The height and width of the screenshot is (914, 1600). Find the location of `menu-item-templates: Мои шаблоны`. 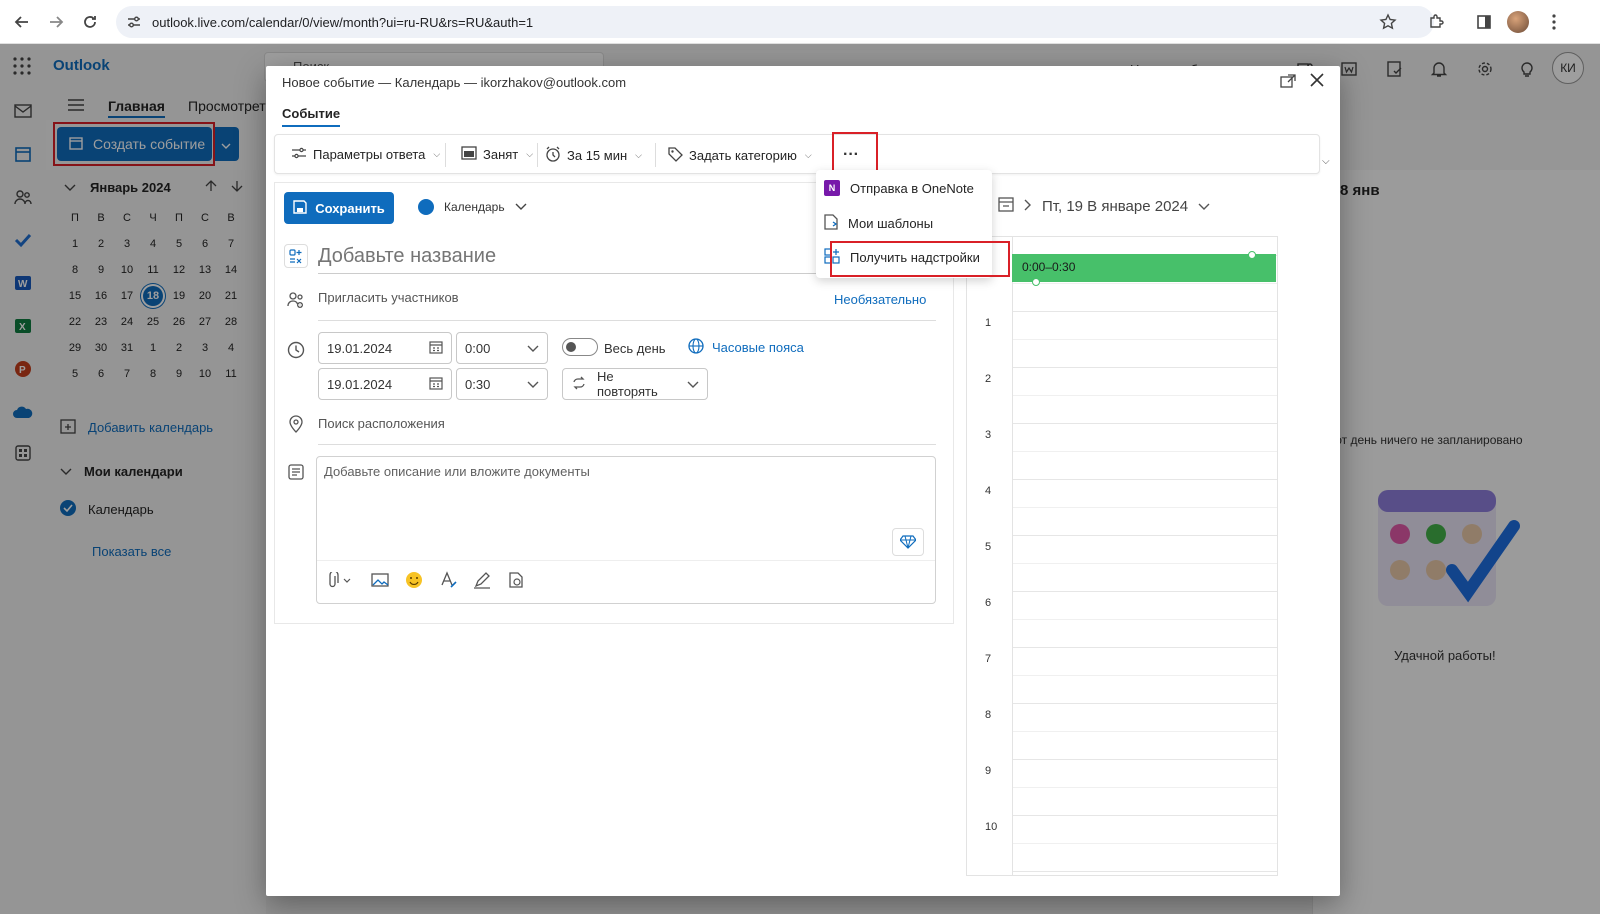

menu-item-templates: Мои шаблоны is located at coordinates (878, 223).